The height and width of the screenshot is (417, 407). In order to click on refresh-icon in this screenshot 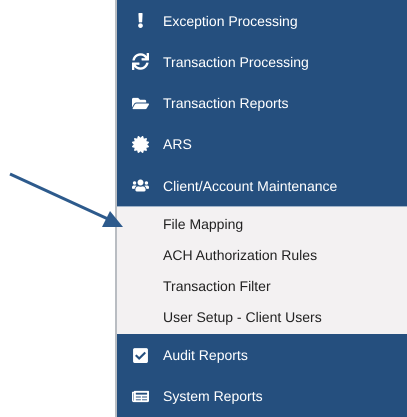, I will do `click(140, 61)`.